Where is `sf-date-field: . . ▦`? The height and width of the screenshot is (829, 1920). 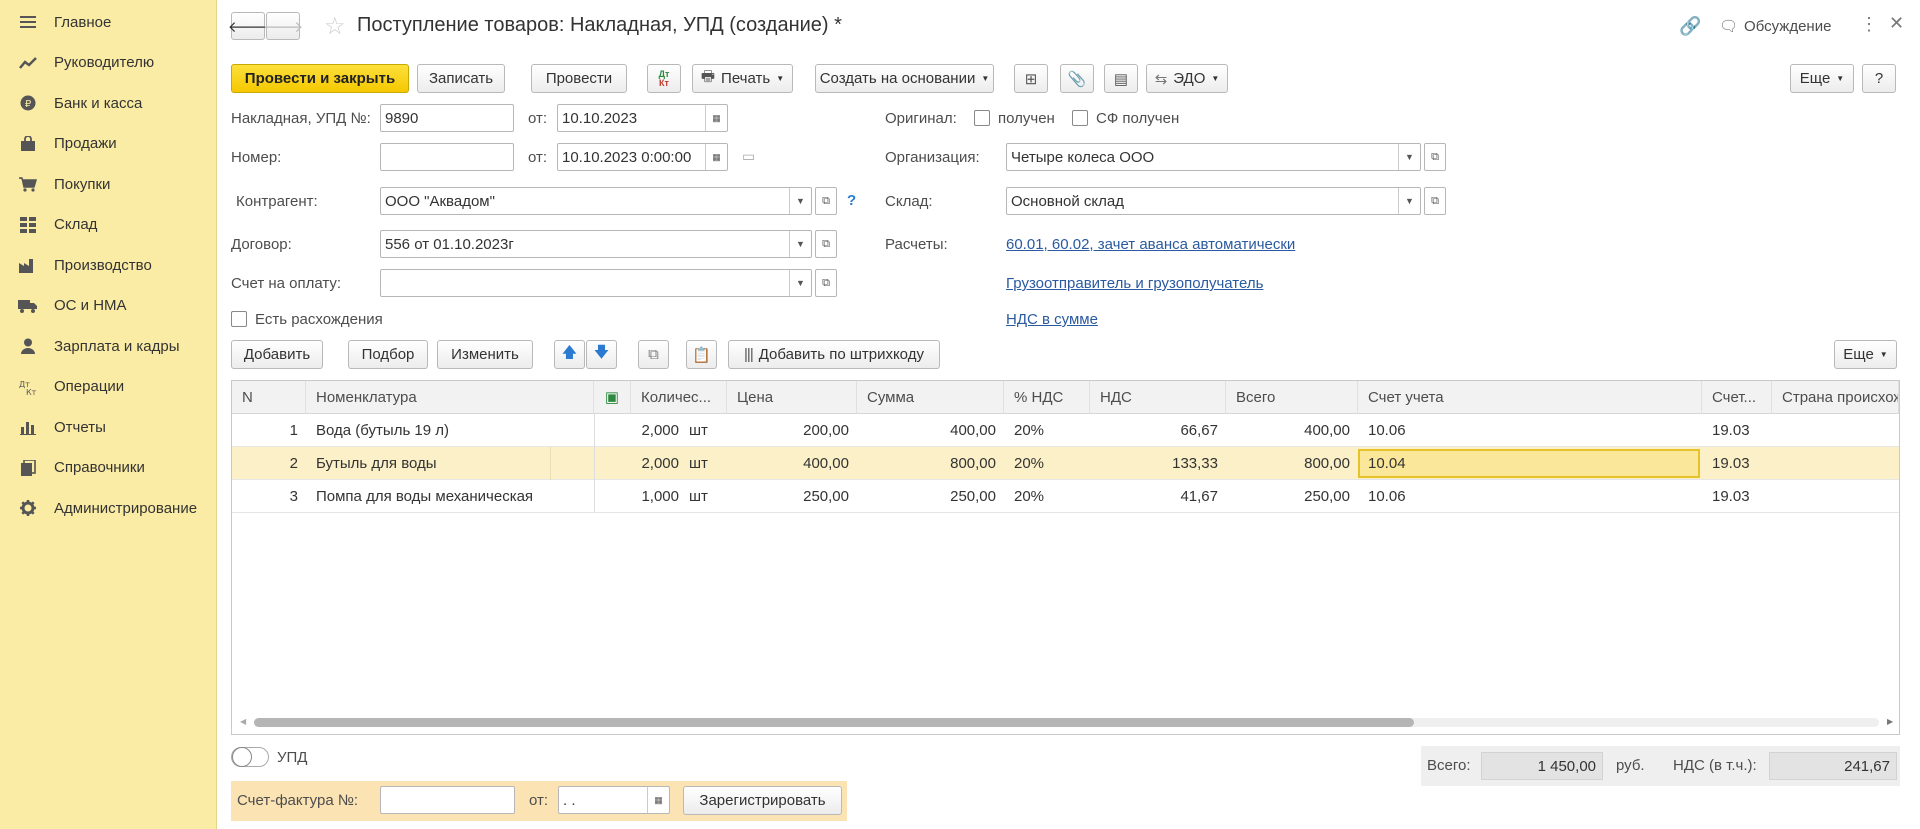 sf-date-field: . . ▦ is located at coordinates (614, 800).